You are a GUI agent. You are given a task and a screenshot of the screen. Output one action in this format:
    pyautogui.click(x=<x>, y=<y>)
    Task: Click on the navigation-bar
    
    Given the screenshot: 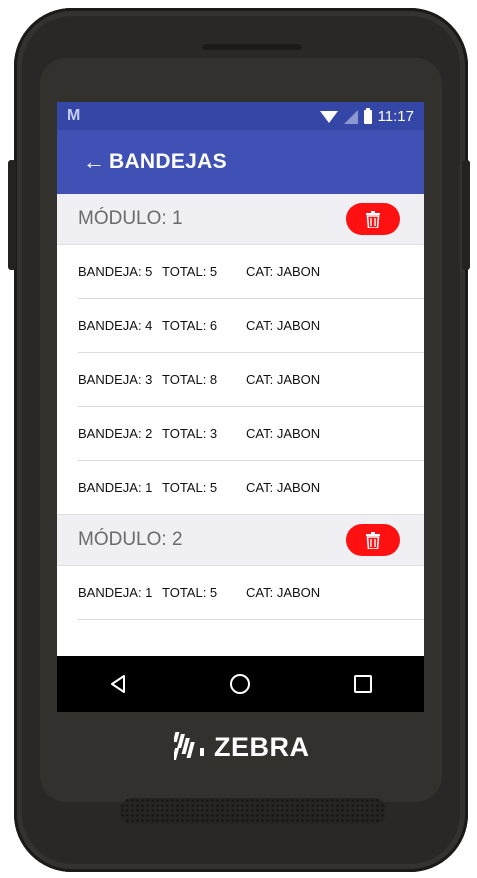 What is the action you would take?
    pyautogui.click(x=240, y=684)
    